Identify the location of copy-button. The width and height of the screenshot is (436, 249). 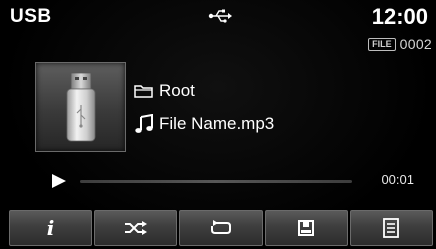
(306, 228).